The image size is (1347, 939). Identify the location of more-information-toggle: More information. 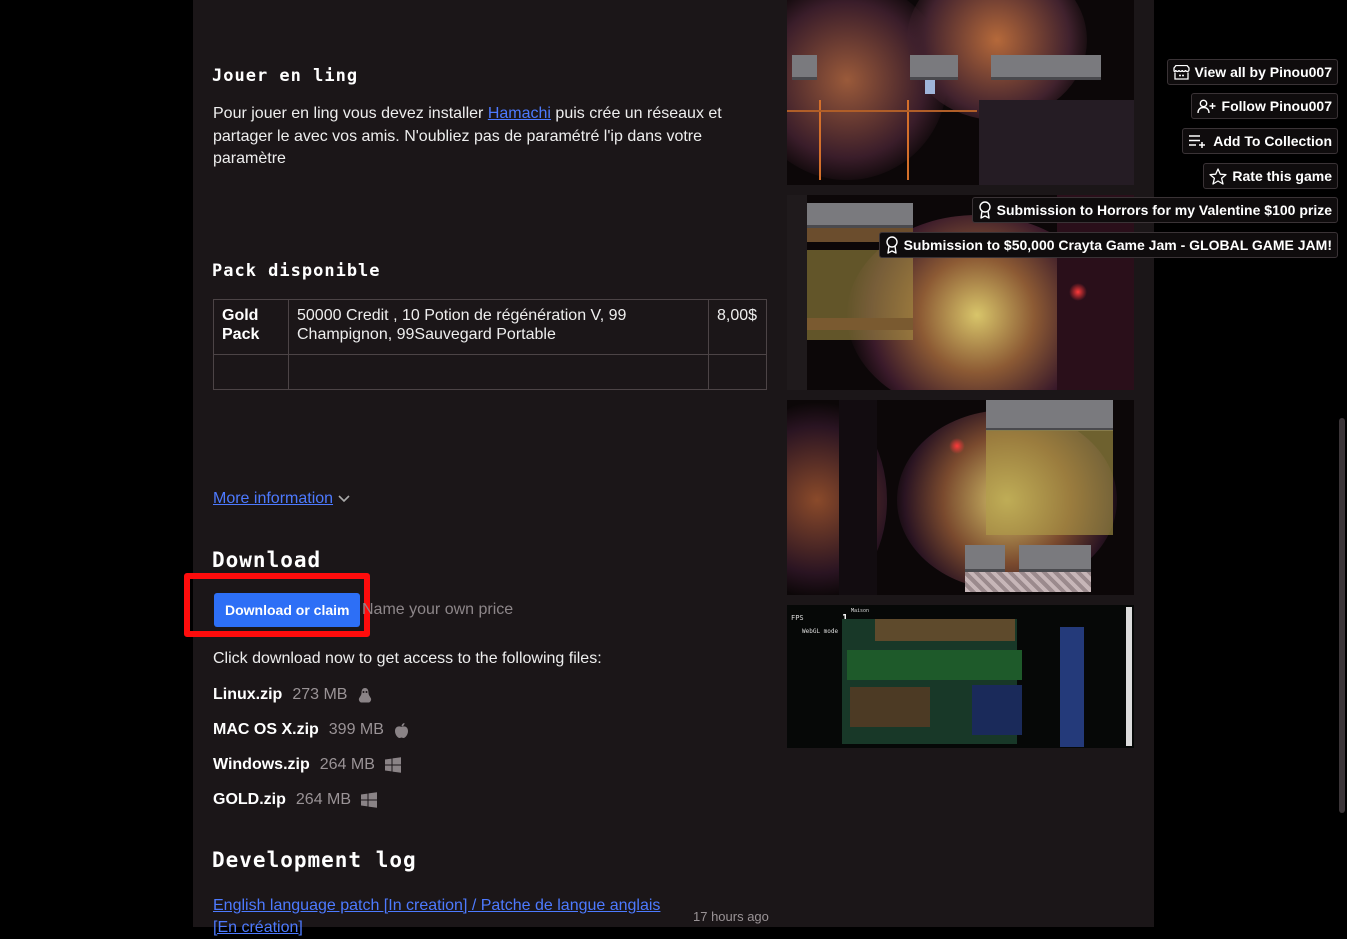
(281, 499).